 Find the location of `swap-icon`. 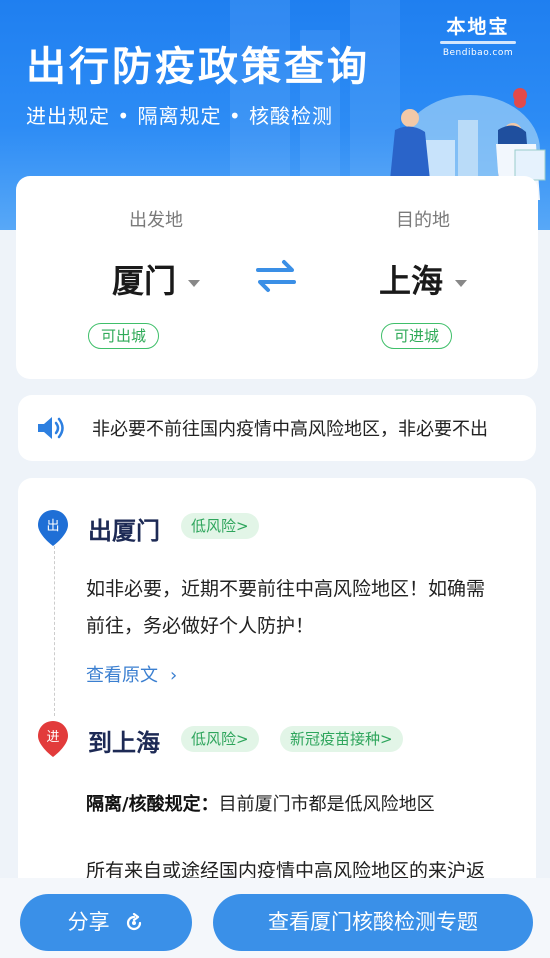

swap-icon is located at coordinates (276, 276).